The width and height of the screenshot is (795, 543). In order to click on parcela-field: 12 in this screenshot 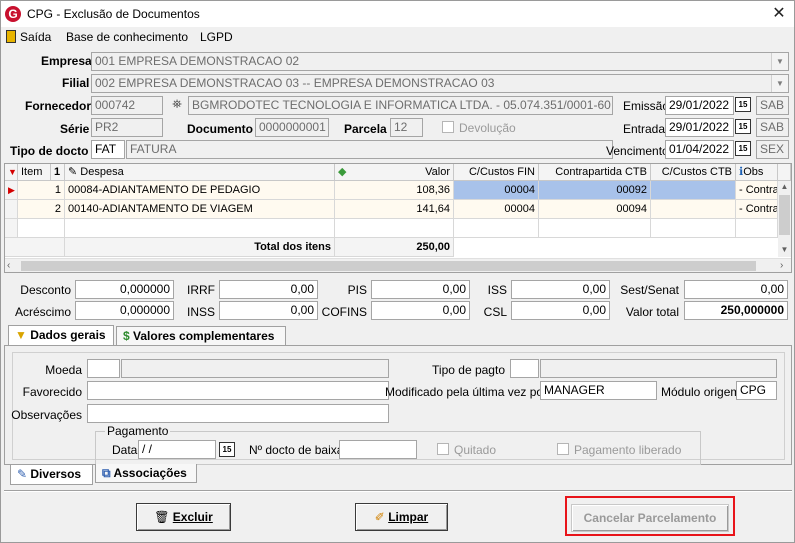, I will do `click(406, 127)`.